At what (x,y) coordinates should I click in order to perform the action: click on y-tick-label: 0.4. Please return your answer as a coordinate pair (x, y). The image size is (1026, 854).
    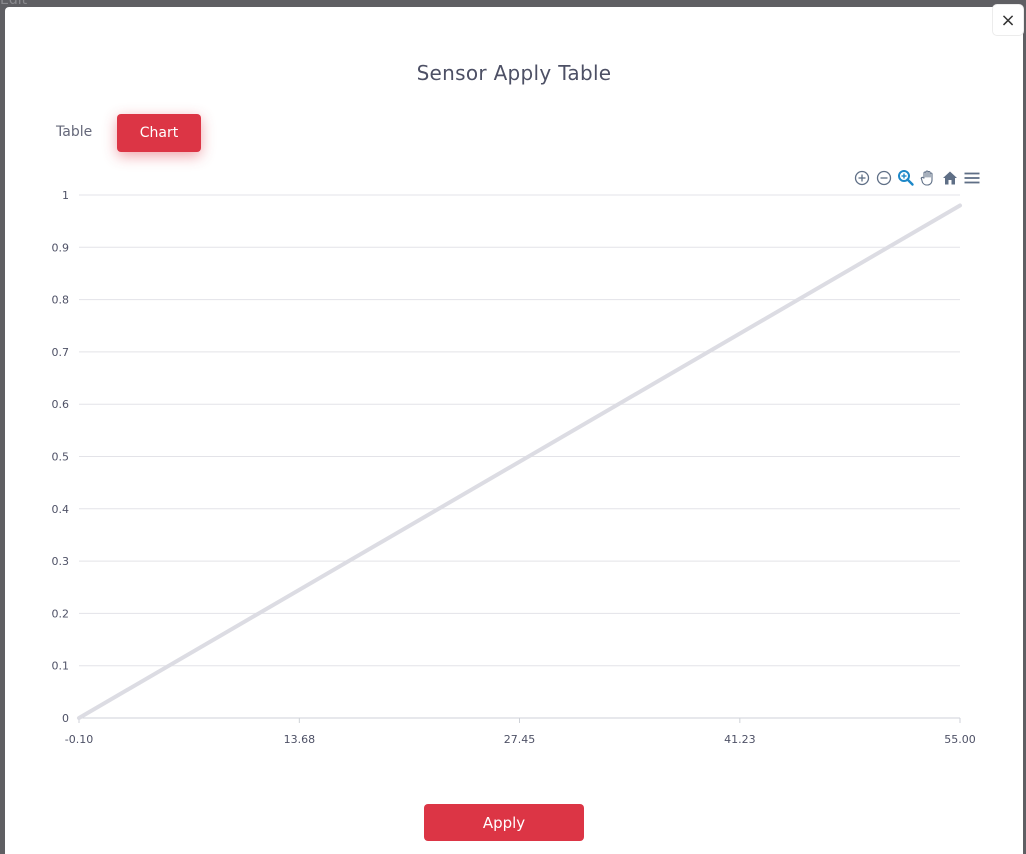
    Looking at the image, I should click on (61, 509).